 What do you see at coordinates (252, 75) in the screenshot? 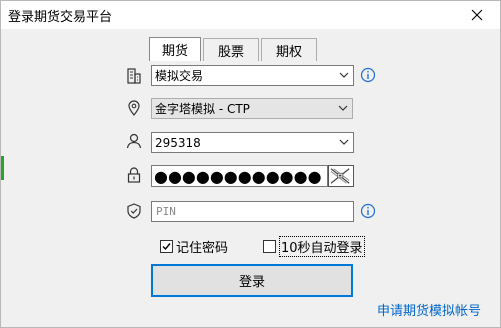
I see `trading-mode-select: 模拟交易` at bounding box center [252, 75].